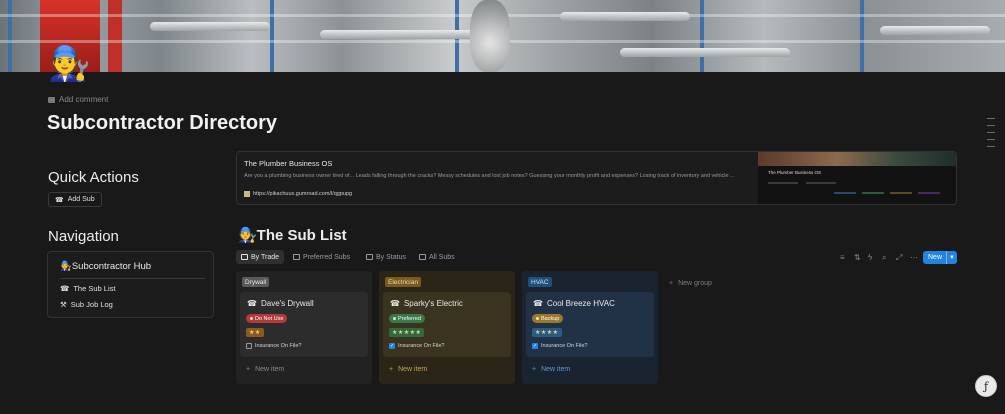  I want to click on add-sub-label: Add Sub, so click(81, 199).